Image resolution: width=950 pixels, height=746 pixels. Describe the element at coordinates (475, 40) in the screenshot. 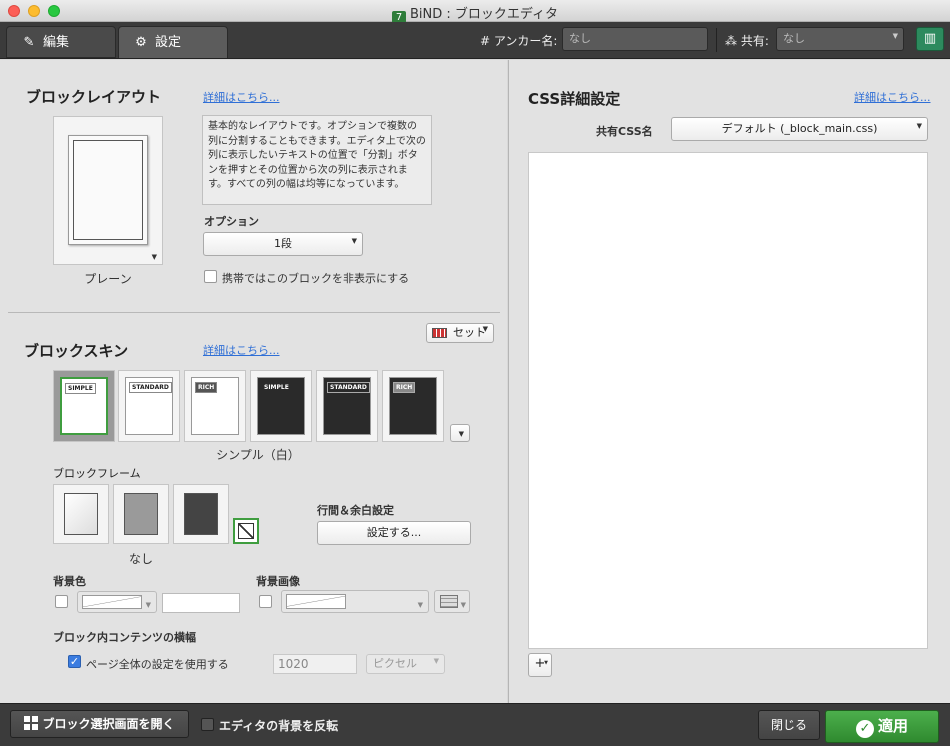

I see `toolbar: ✎ 編集 ⚙ 設定 # アンカー名: なし ⁂ 共有: なし ▼ ▥` at that location.